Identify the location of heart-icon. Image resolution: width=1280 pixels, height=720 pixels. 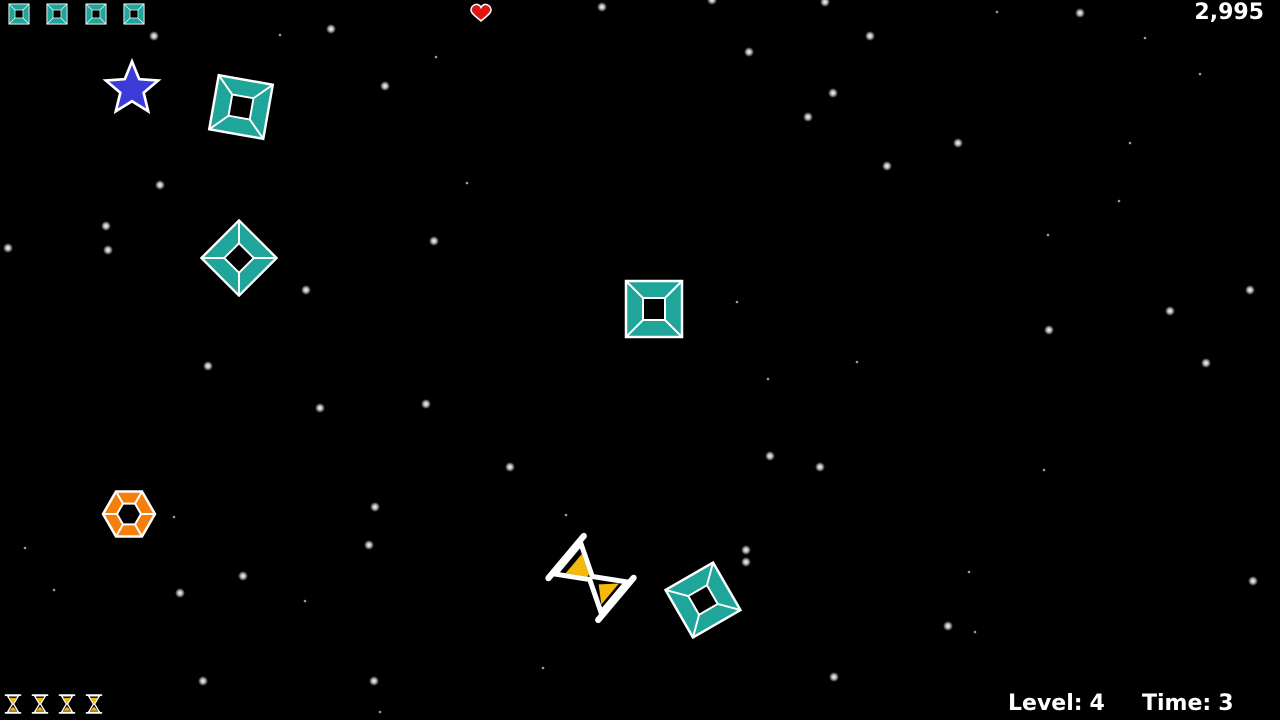
(481, 13).